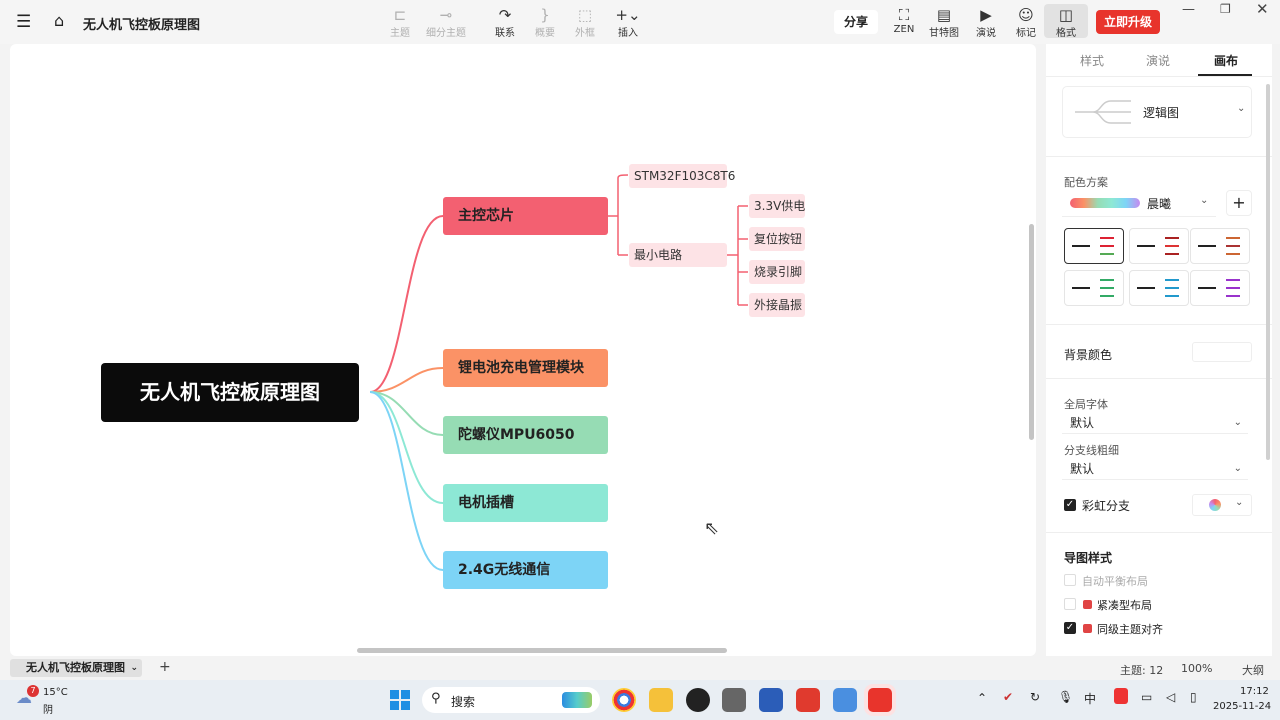  Describe the element at coordinates (1121, 696) in the screenshot. I see `tray-red-app-icon` at that location.